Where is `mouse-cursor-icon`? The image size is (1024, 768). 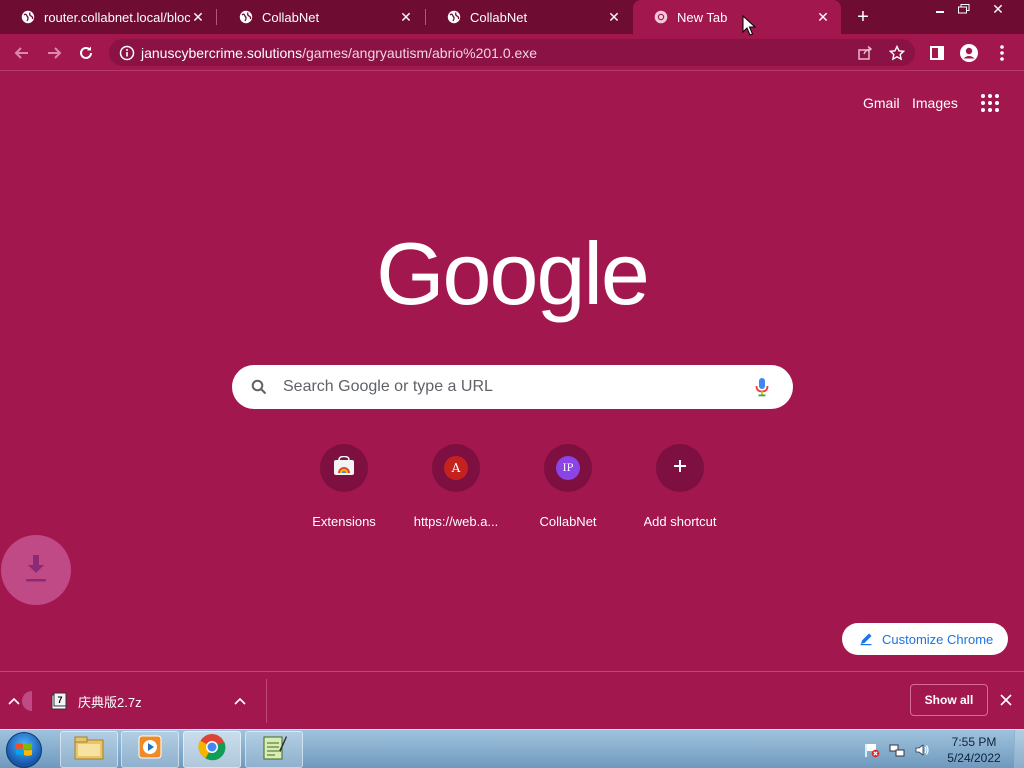
mouse-cursor-icon is located at coordinates (749, 25).